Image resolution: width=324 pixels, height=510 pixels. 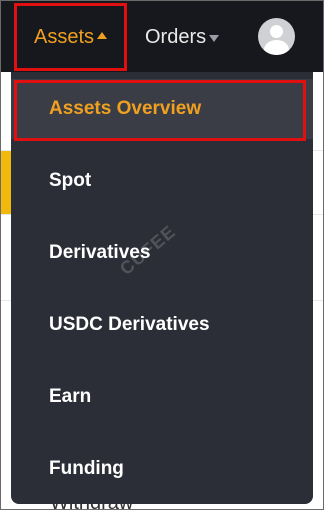 What do you see at coordinates (70, 396) in the screenshot?
I see `menu-item-label: Earn` at bounding box center [70, 396].